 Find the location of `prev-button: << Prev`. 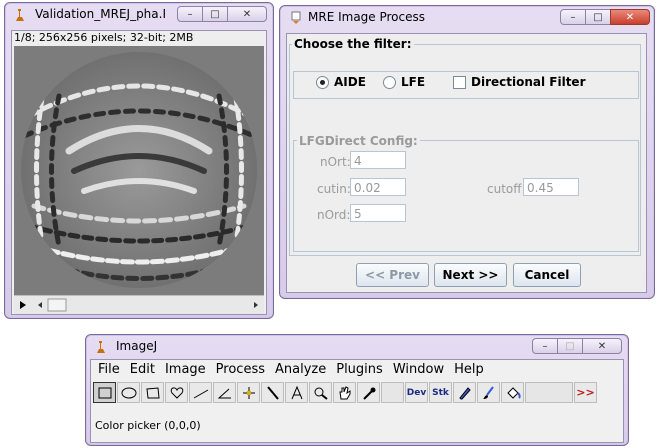

prev-button: << Prev is located at coordinates (392, 275).